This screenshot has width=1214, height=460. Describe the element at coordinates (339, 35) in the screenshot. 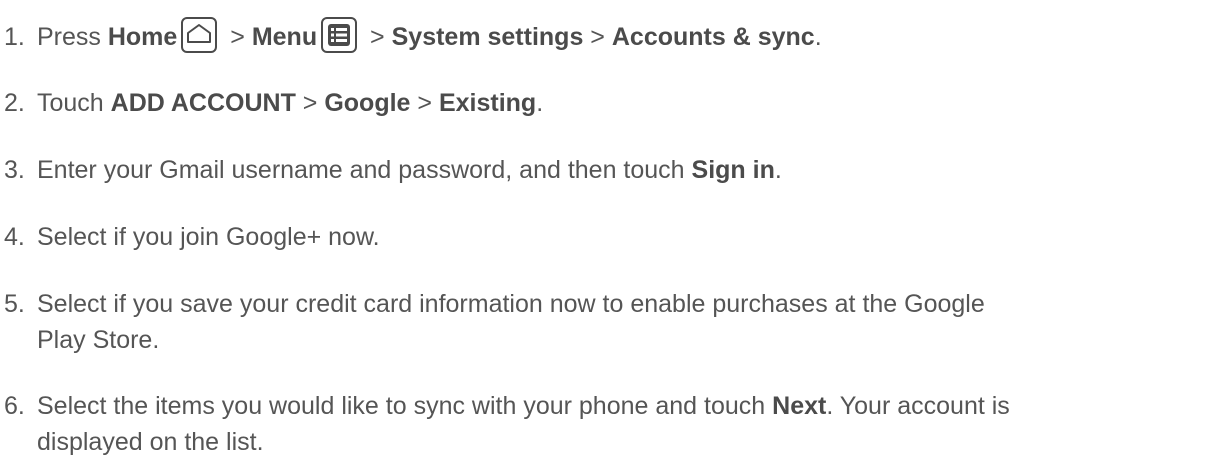

I see `menu-key-icon` at that location.